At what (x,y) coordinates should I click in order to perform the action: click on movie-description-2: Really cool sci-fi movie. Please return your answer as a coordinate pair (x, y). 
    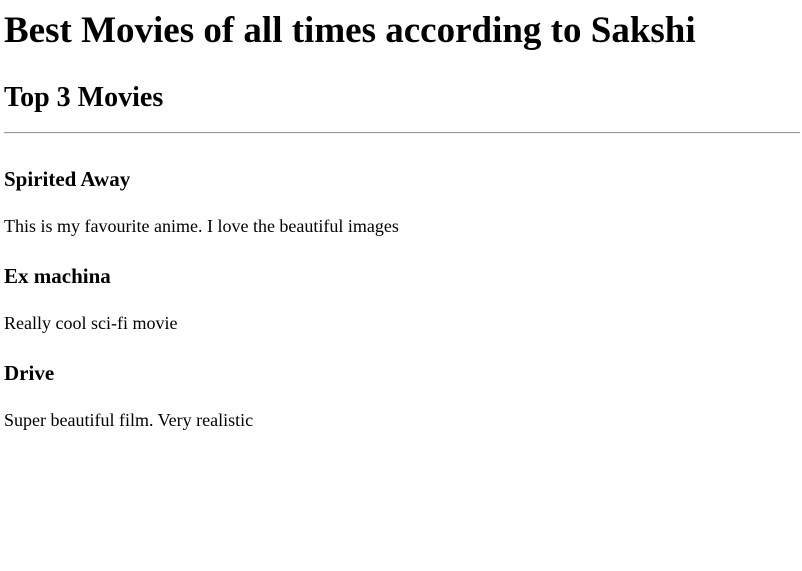
    Looking at the image, I should click on (91, 323).